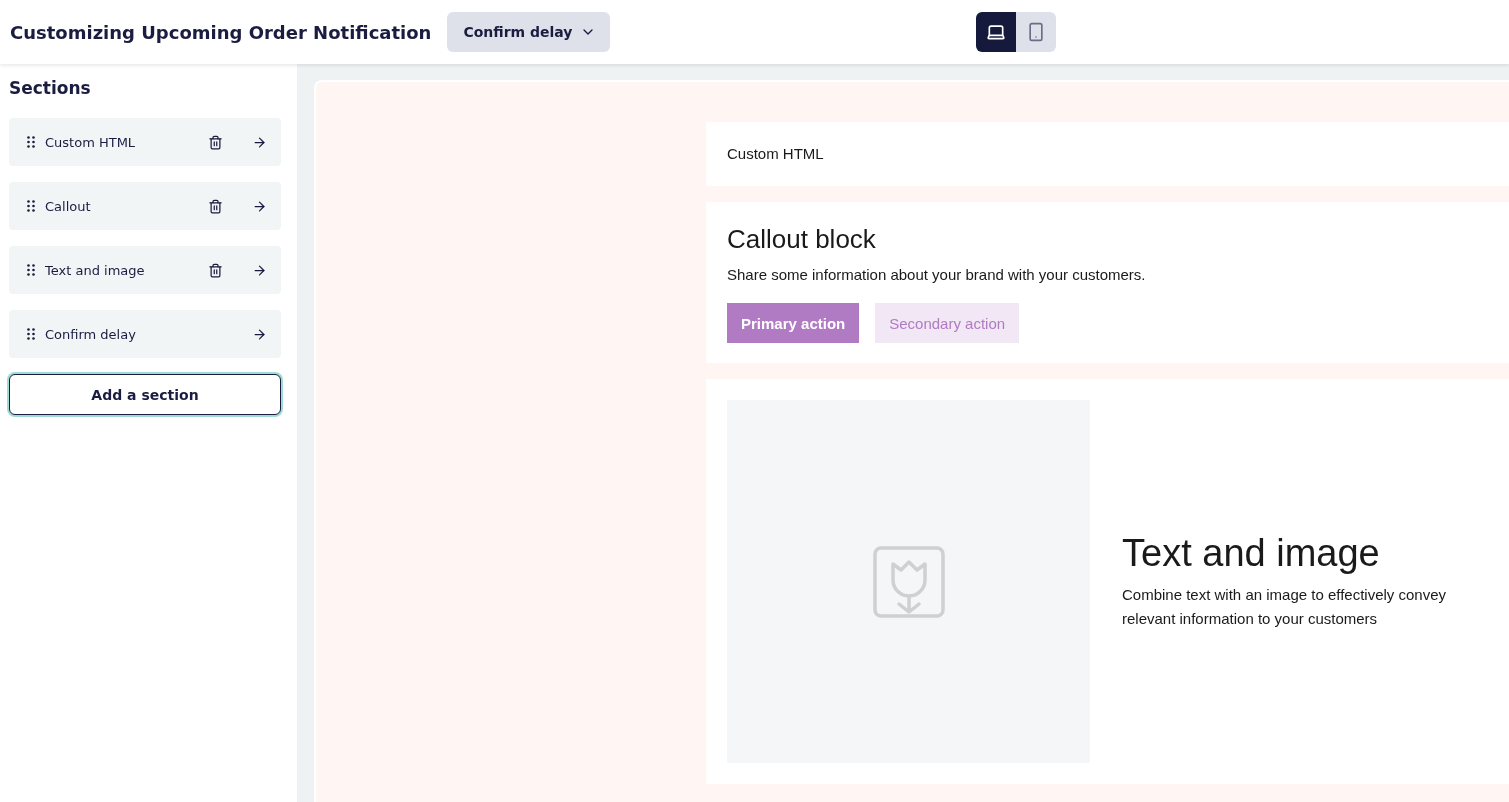 The image size is (1509, 802). I want to click on add-section-button: Add a section, so click(145, 394).